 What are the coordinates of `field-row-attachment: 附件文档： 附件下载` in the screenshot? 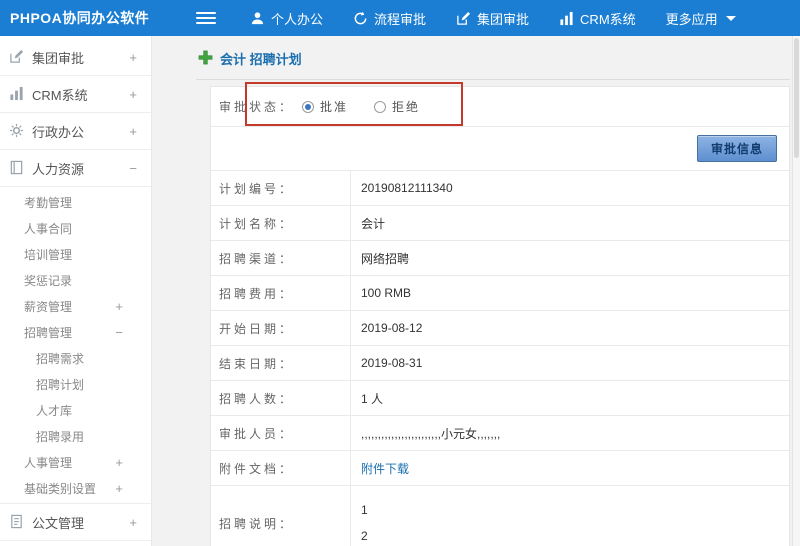 It's located at (500, 468).